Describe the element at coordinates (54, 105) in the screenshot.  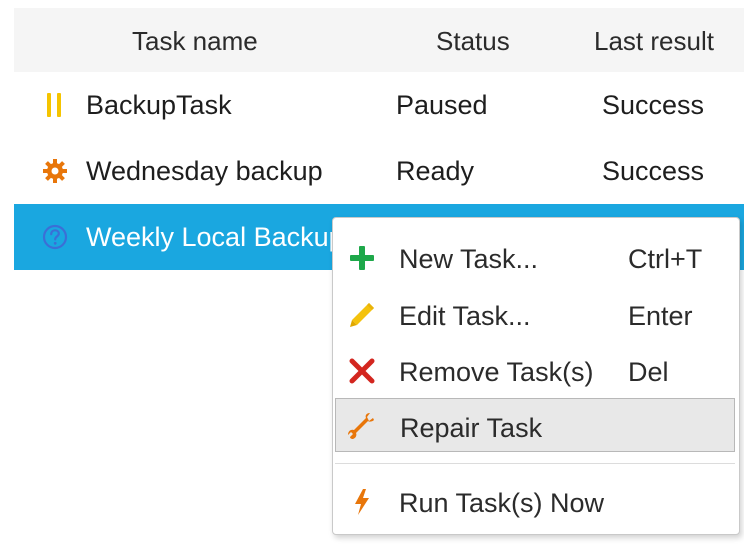
I see `pause-icon` at that location.